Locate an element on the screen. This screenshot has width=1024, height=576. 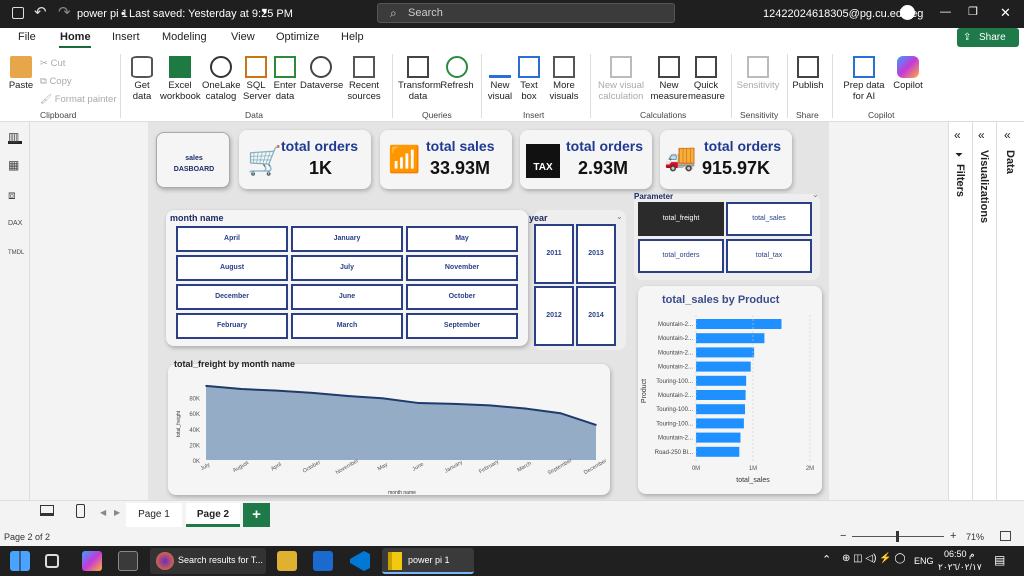
visualizations-pane: « Visualizations is located at coordinates (984, 311).